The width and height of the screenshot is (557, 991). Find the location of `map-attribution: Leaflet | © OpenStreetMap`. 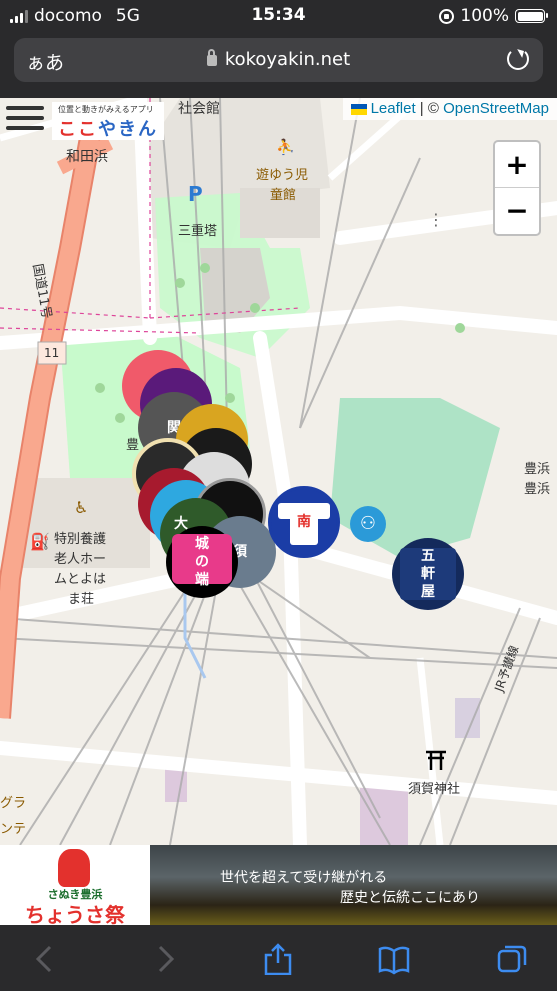

map-attribution: Leaflet | © OpenStreetMap is located at coordinates (449, 109).